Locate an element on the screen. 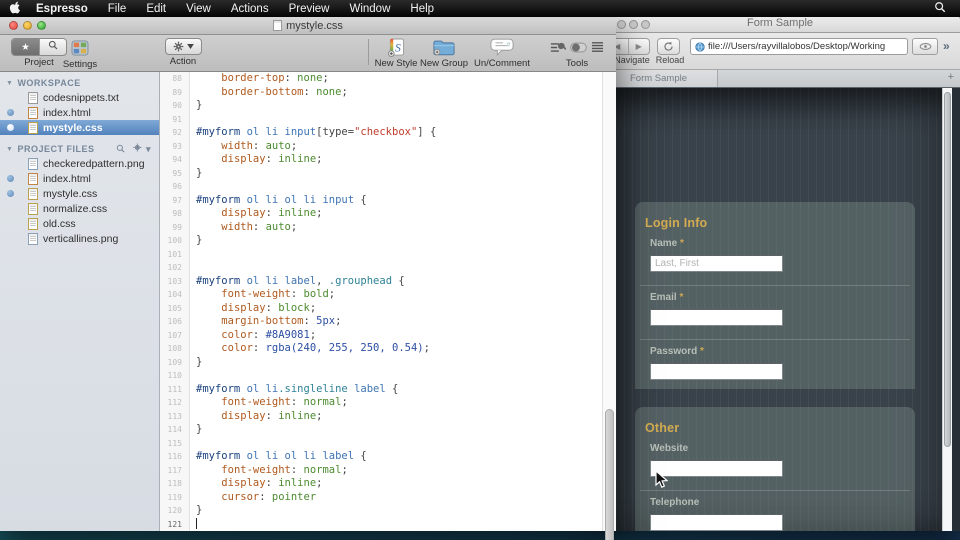  code-line: margin-bottom: 5px; is located at coordinates (399, 322).